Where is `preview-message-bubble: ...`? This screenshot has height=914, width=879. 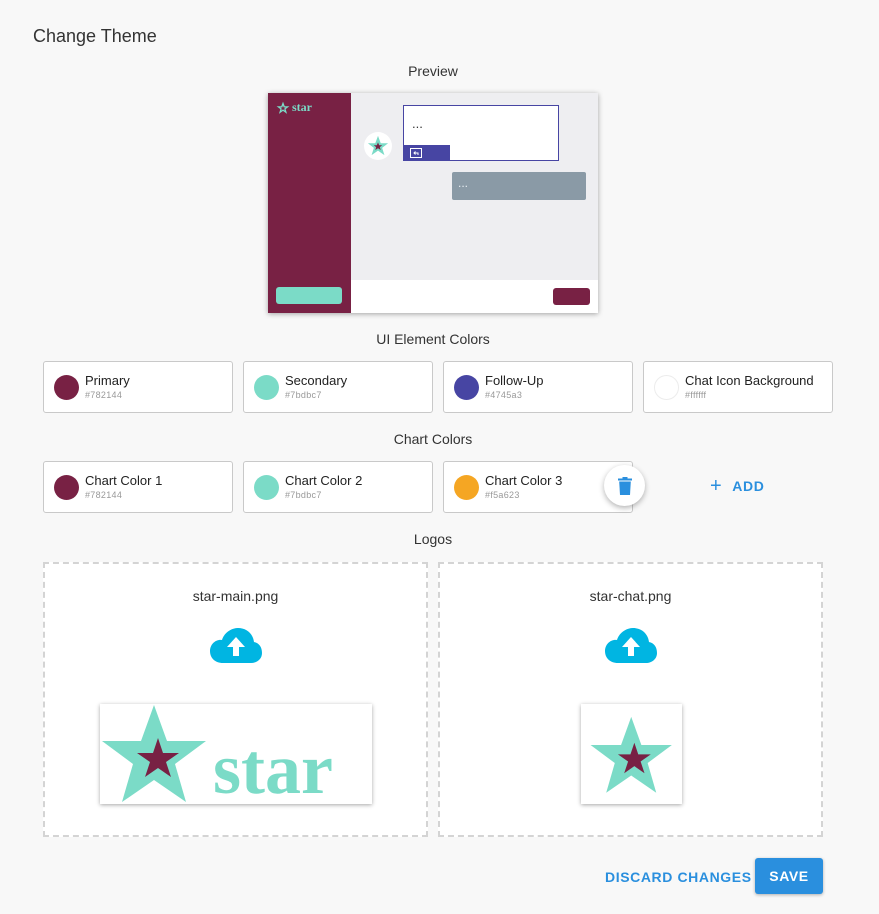 preview-message-bubble: ... is located at coordinates (481, 133).